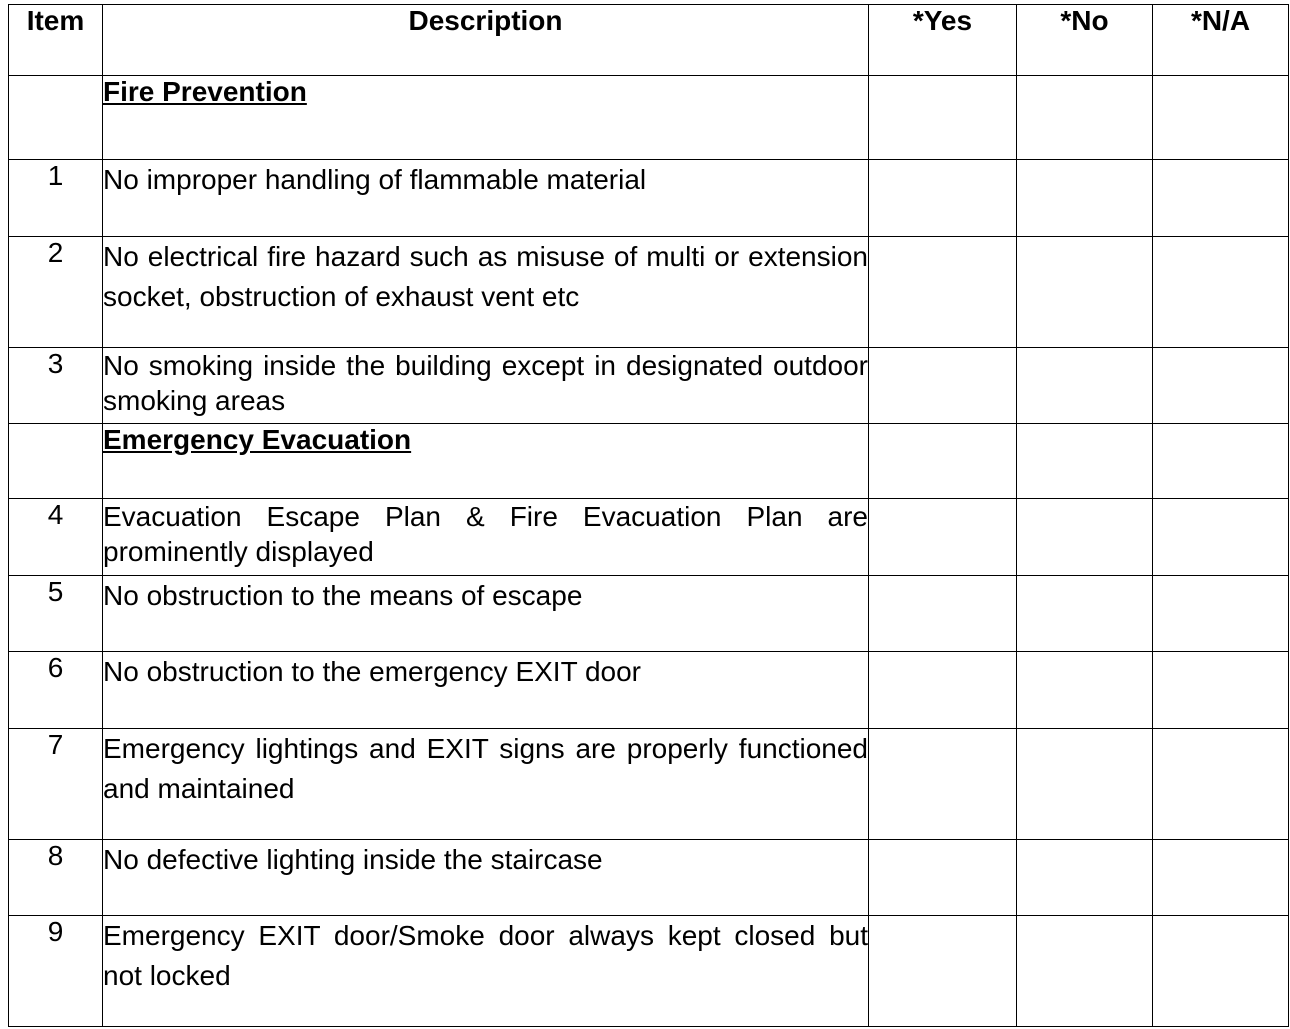 This screenshot has width=1290, height=1029. I want to click on item-number: 6, so click(55, 690).